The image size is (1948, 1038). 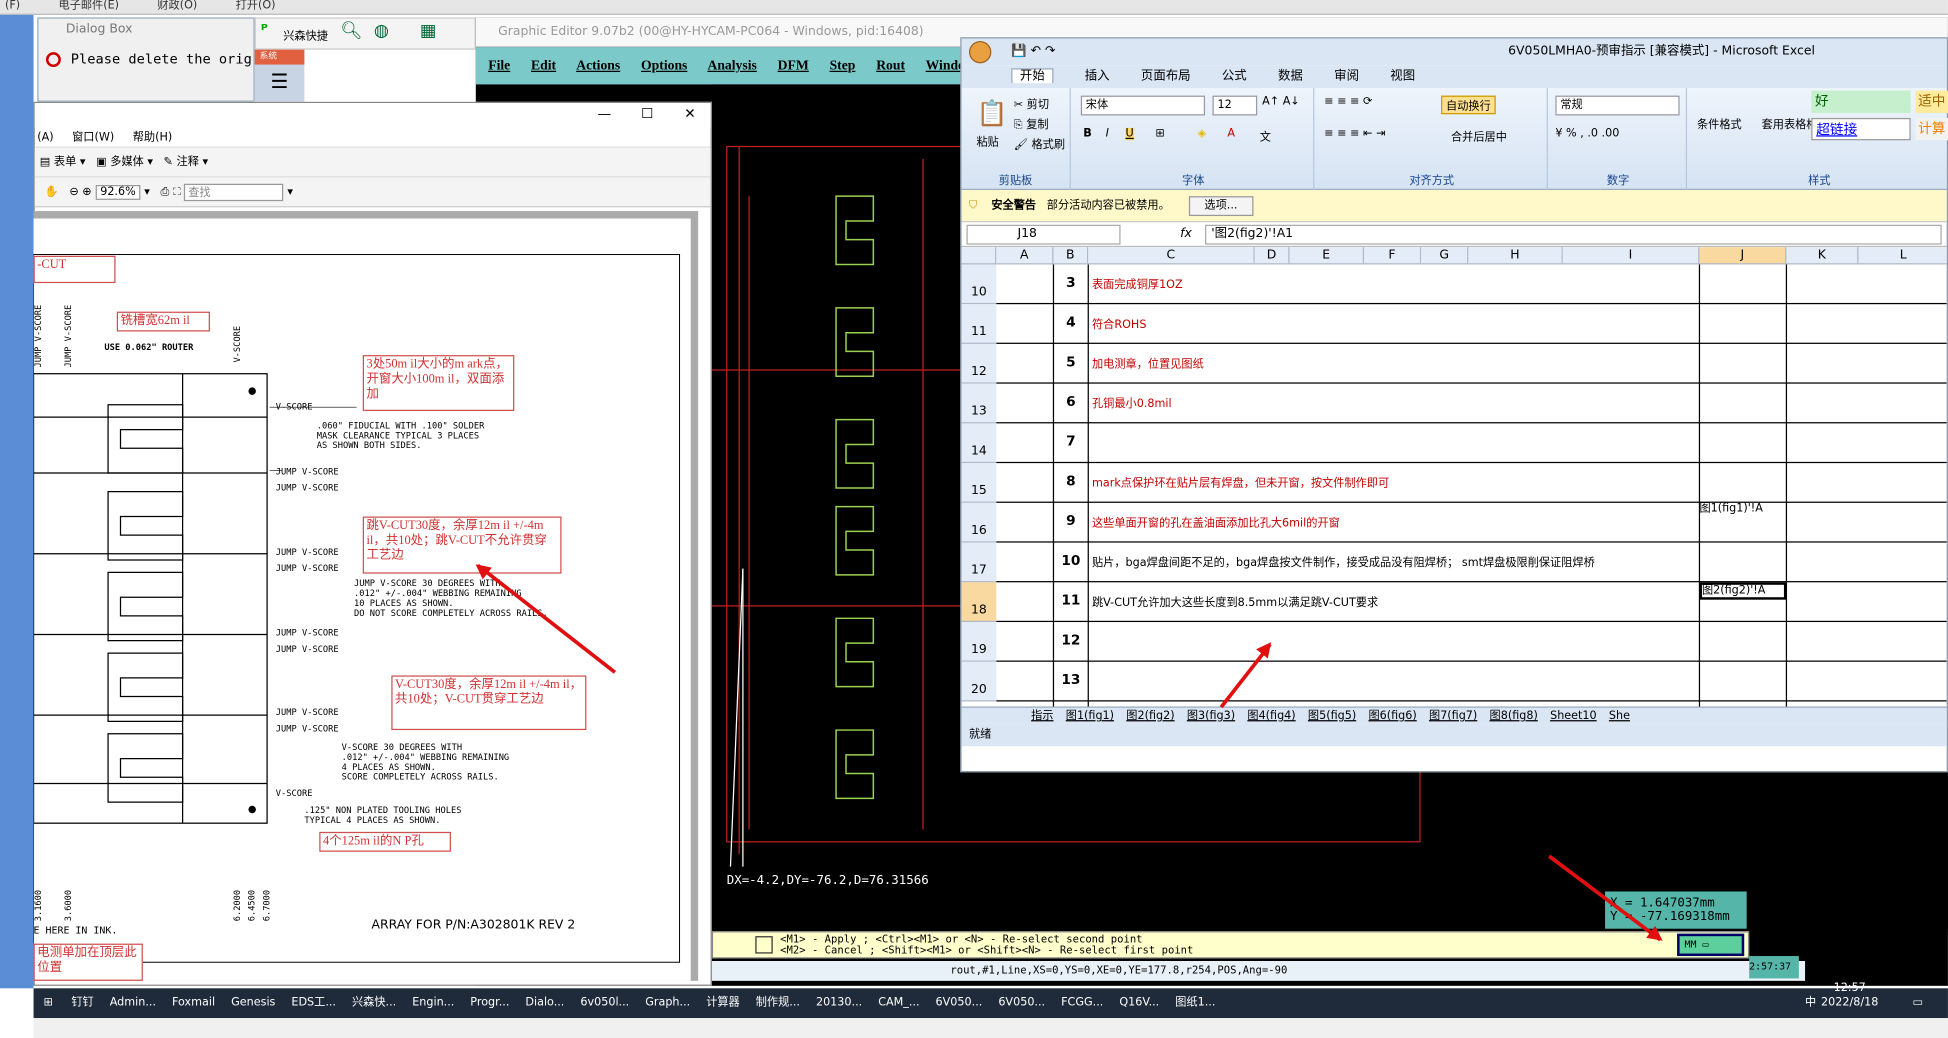 What do you see at coordinates (793, 65) in the screenshot?
I see `menu-dfm: DFM` at bounding box center [793, 65].